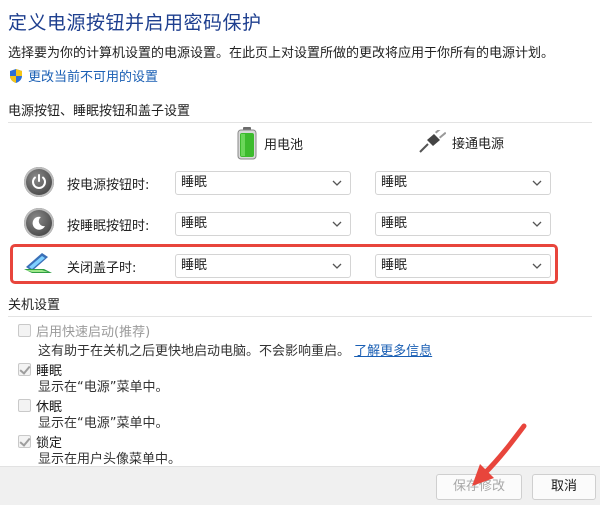 The height and width of the screenshot is (505, 600). Describe the element at coordinates (93, 77) in the screenshot. I see `change-unavailable-settings-label: 更改当前不可用的设置` at that location.